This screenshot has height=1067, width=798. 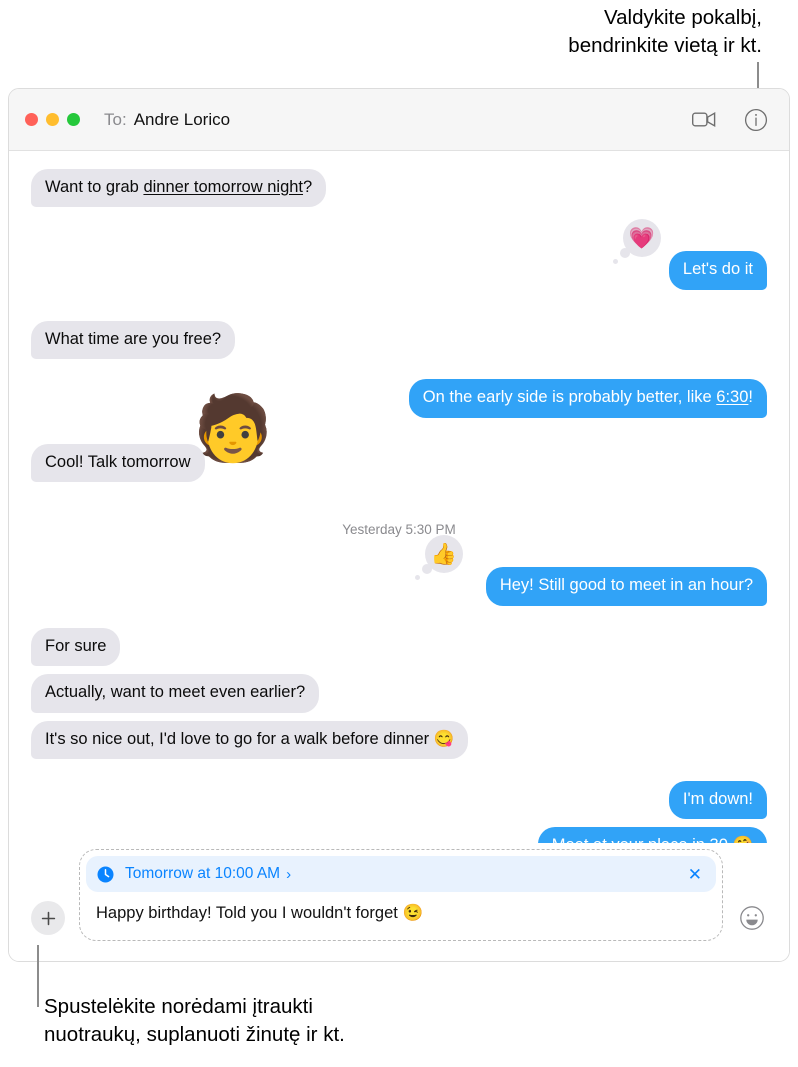 What do you see at coordinates (756, 120) in the screenshot?
I see `info-circle-icon` at bounding box center [756, 120].